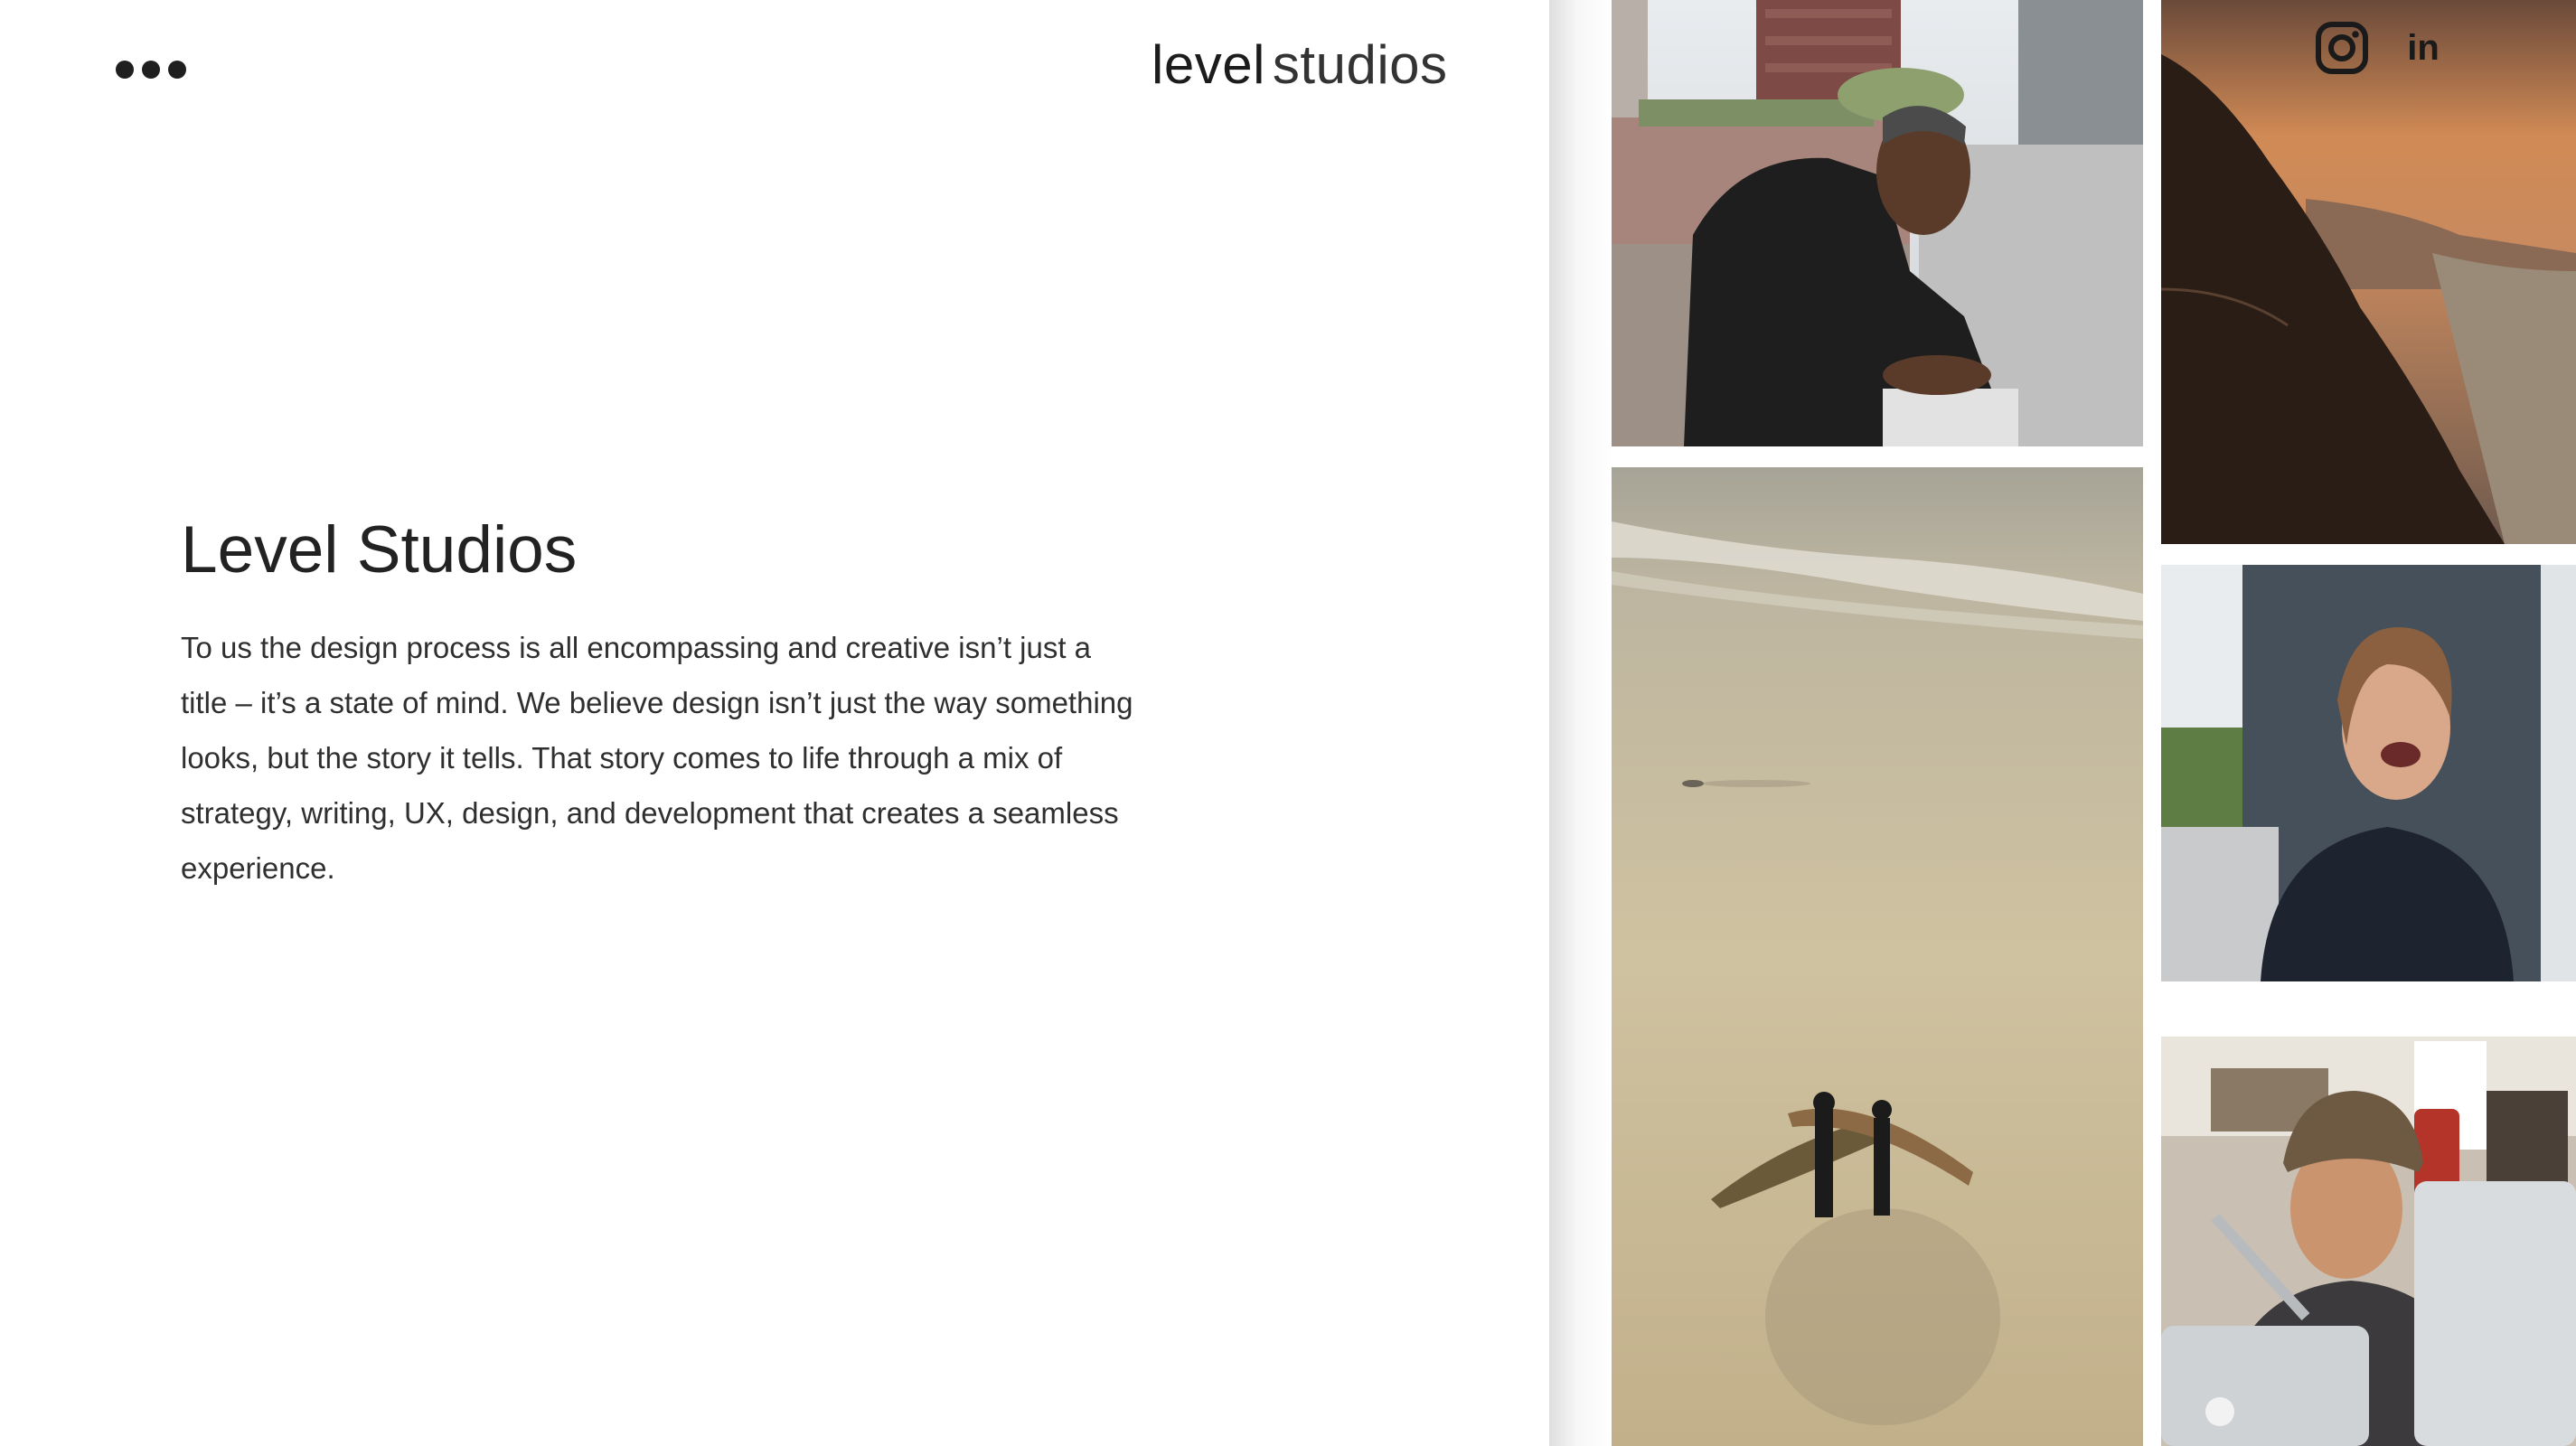 This screenshot has width=2576, height=1446. I want to click on coastal-sunset-photo, so click(2368, 272).